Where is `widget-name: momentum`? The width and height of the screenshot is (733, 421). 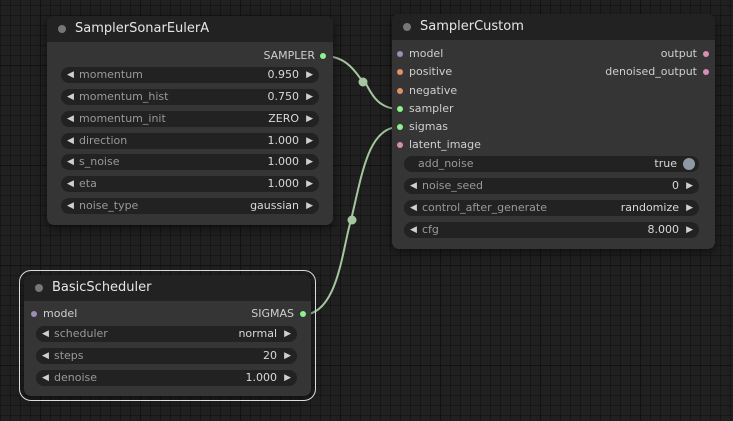
widget-name: momentum is located at coordinates (111, 74).